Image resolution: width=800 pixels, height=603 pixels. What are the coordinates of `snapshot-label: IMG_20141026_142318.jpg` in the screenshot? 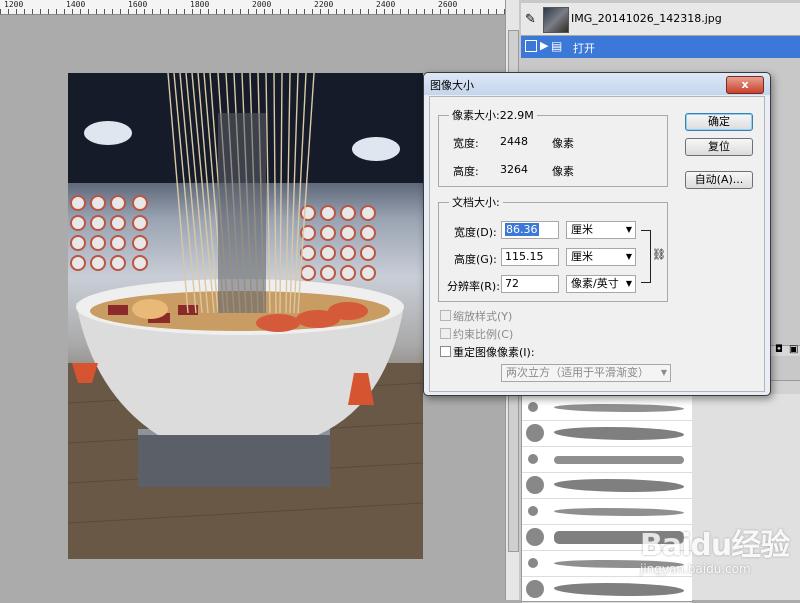 It's located at (646, 18).